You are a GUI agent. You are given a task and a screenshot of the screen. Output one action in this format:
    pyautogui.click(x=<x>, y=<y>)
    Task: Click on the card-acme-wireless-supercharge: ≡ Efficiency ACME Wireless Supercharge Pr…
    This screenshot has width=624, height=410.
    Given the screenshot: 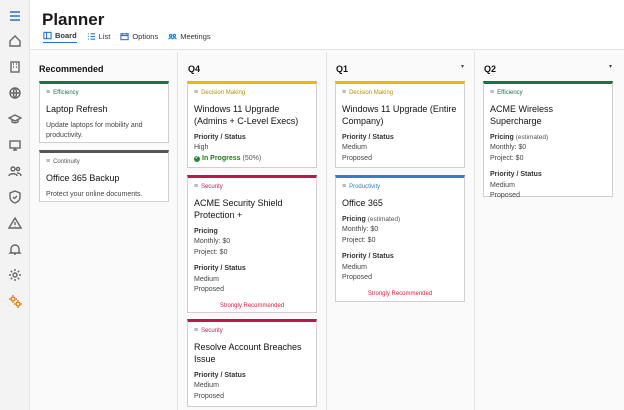 What is the action you would take?
    pyautogui.click(x=548, y=140)
    